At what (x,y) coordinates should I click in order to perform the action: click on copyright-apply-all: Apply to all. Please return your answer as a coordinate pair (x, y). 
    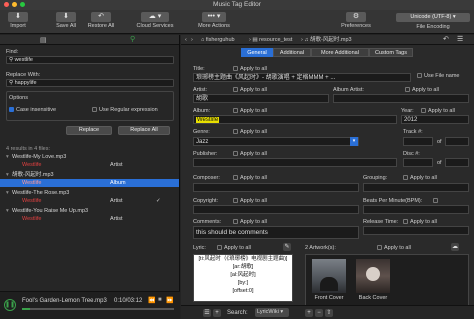
    Looking at the image, I should click on (250, 201).